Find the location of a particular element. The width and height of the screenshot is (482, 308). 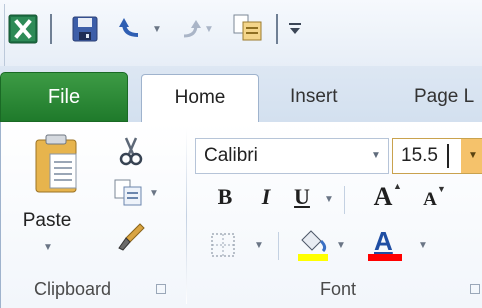

font-name-dropdown-icon: ▼ is located at coordinates (376, 156).